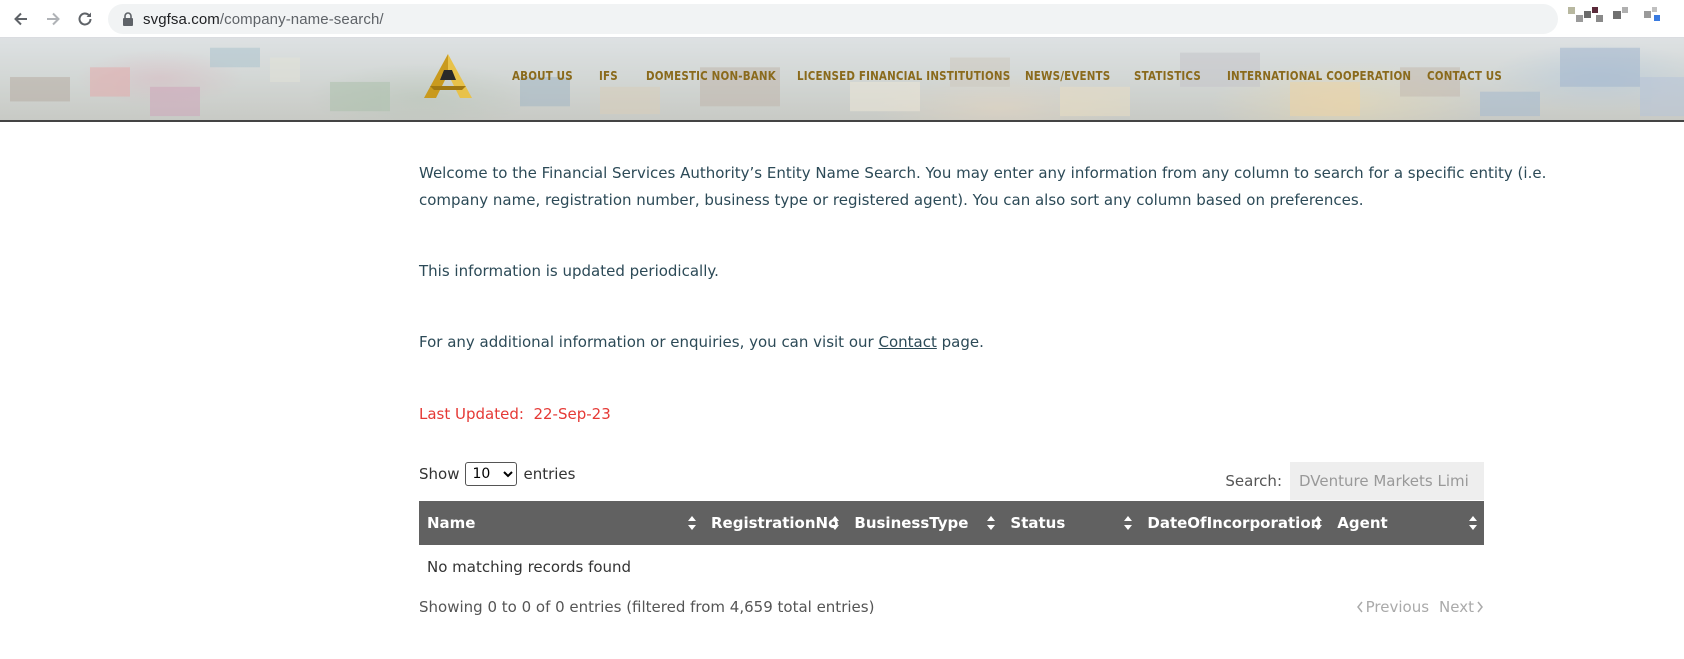  I want to click on address-bar: svgfsa.com/company-name-search/, so click(833, 19).